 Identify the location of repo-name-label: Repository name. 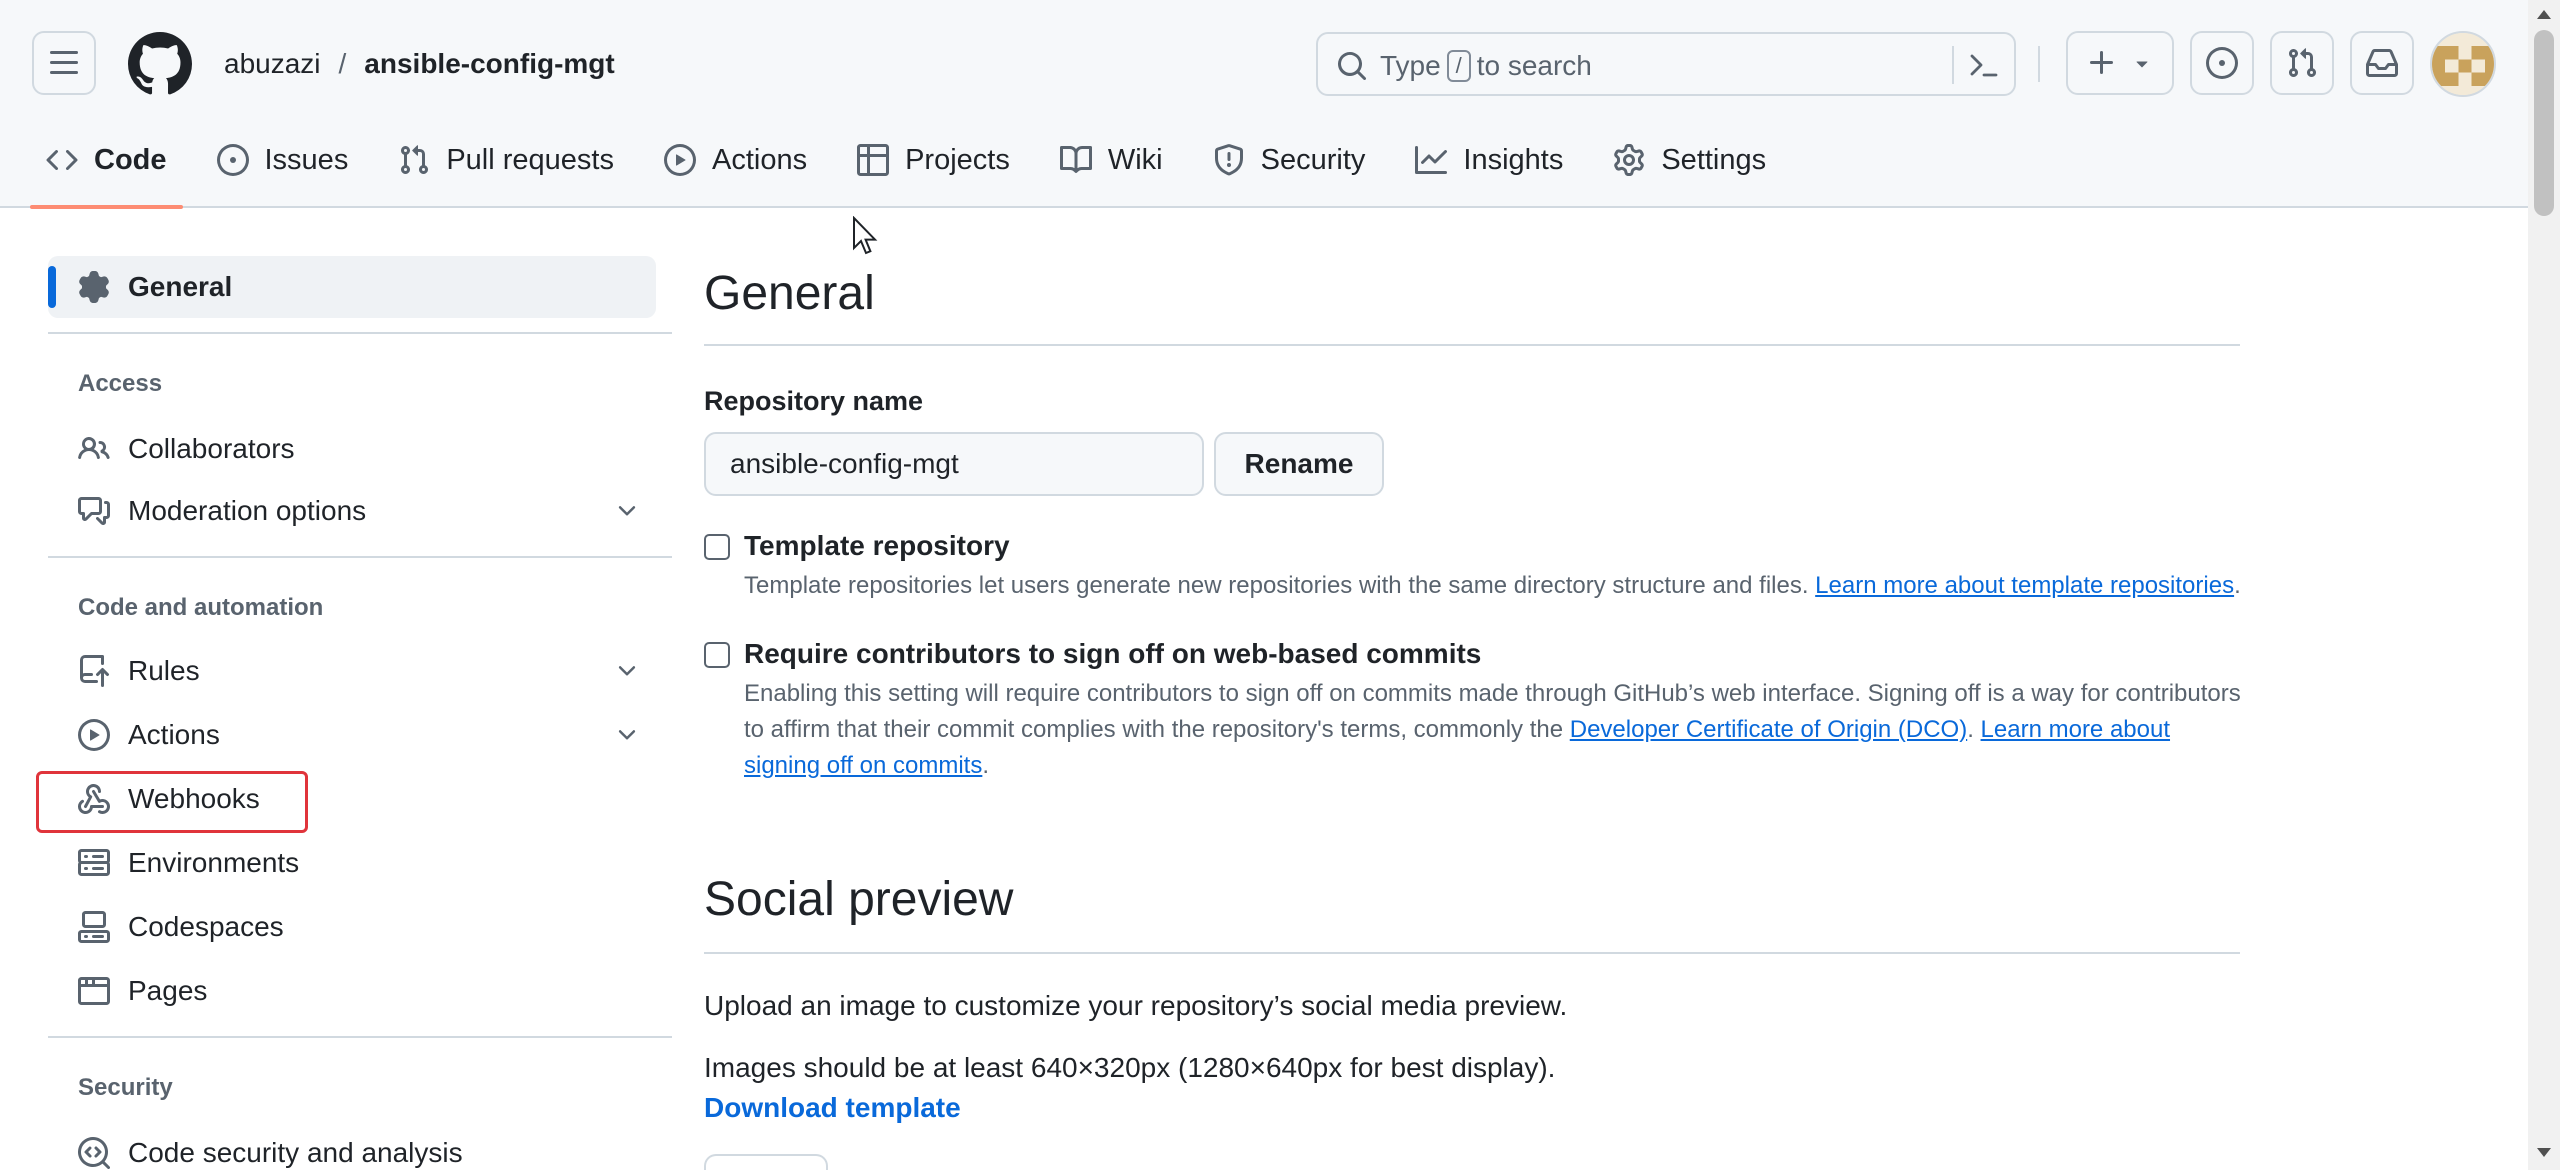
(814, 401).